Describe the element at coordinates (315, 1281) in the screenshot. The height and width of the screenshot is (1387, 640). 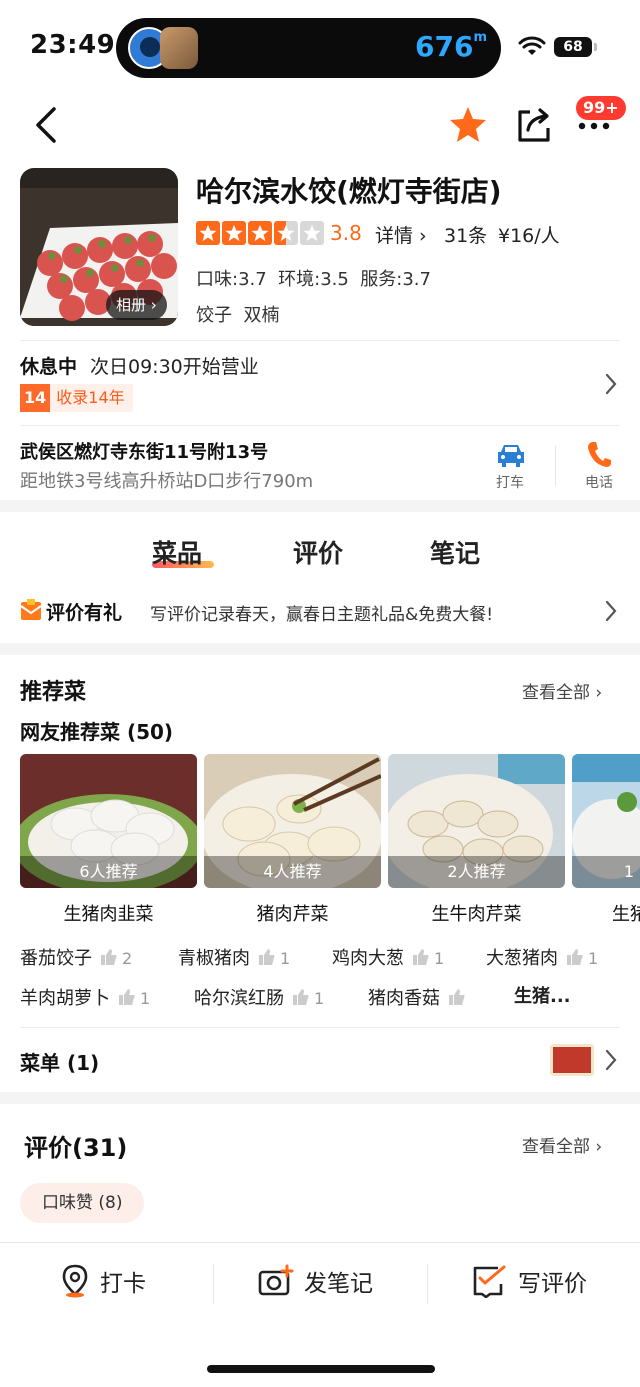
I see `post-note-button: 发笔记` at that location.